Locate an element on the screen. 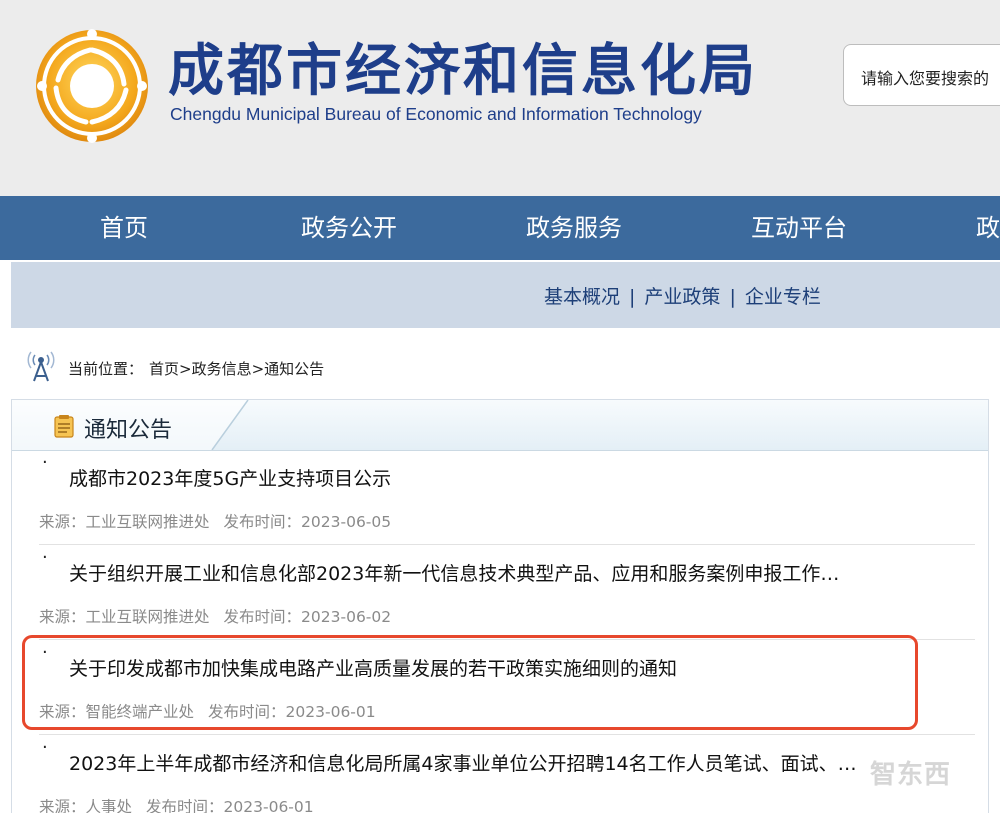  site-title-cn: 成都市经济和信息化局 is located at coordinates (463, 71).